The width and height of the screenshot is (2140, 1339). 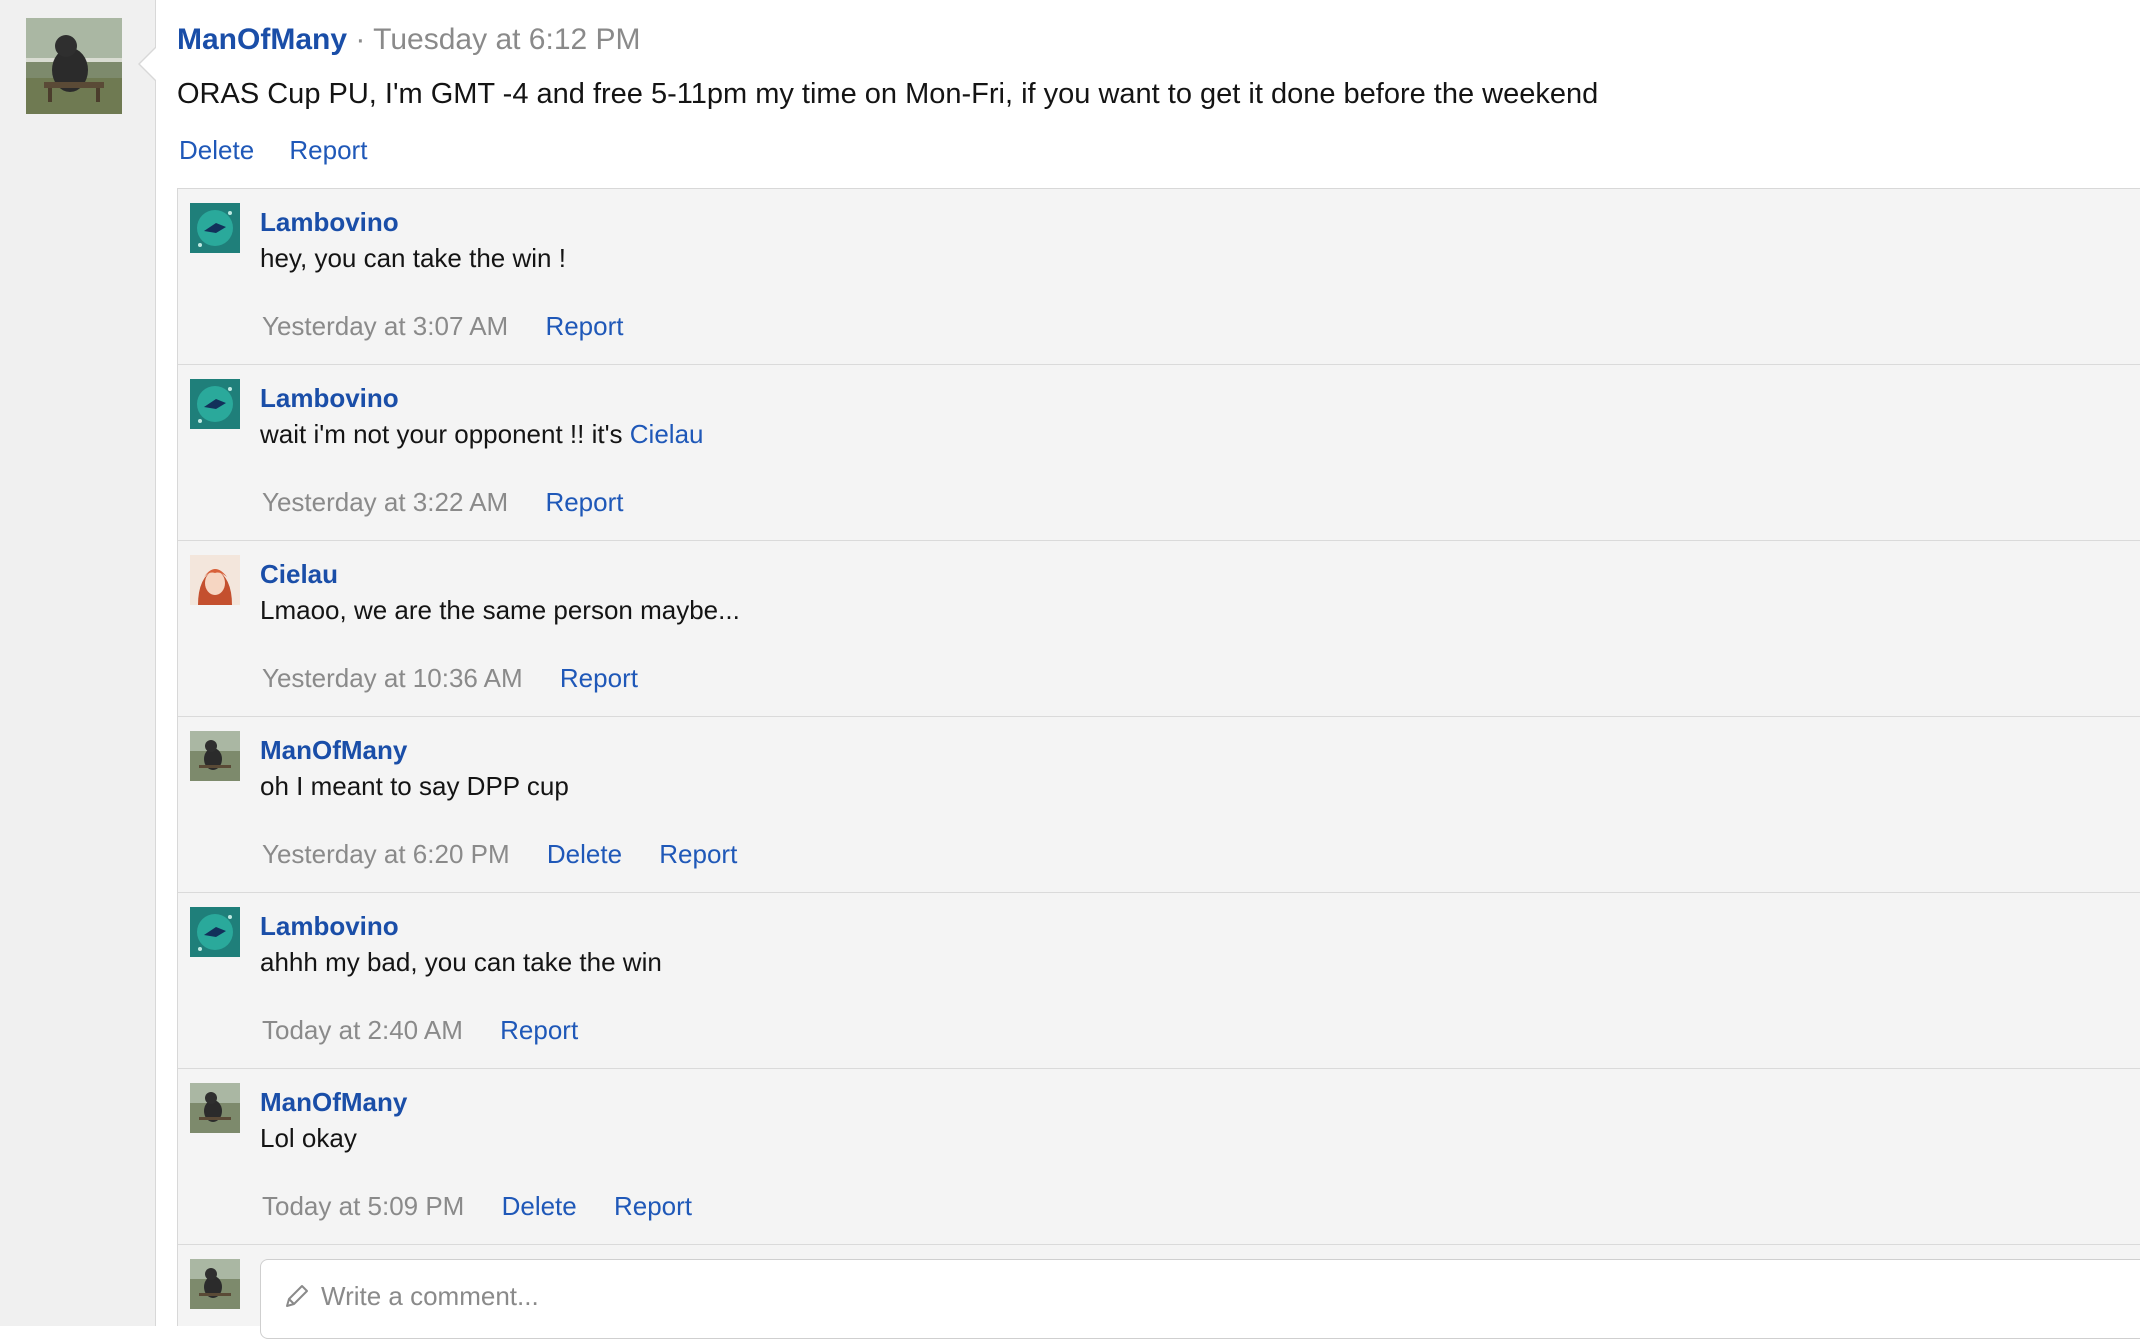 I want to click on comment-text: hey, you can take the win !, so click(x=413, y=258).